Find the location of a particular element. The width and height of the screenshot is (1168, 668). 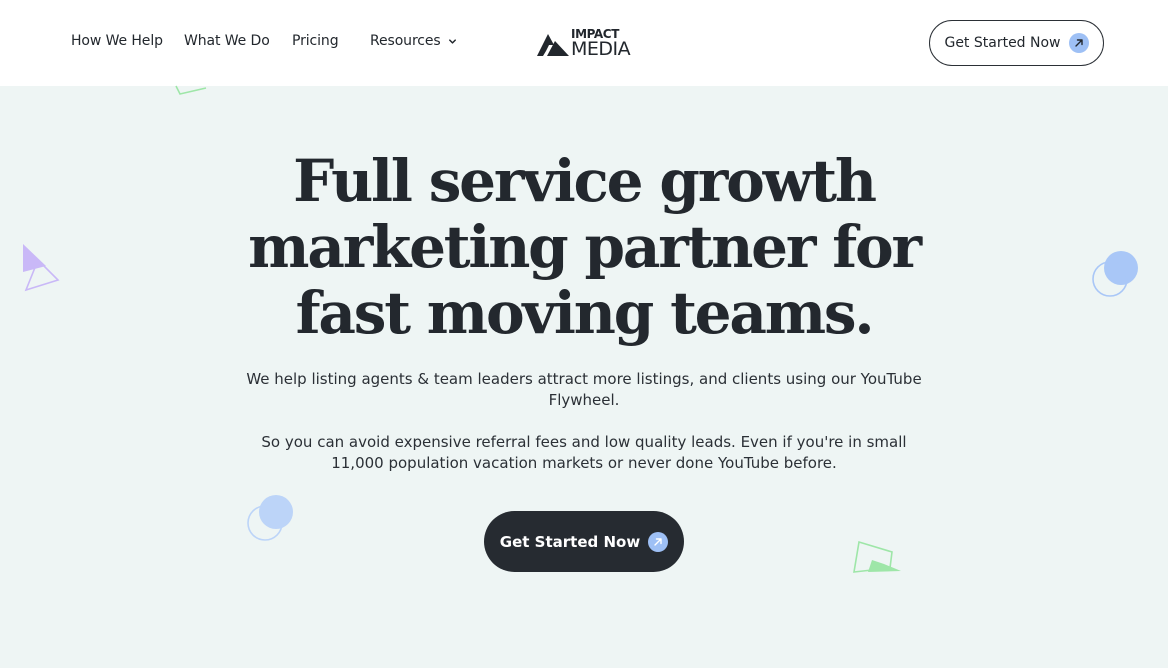

nav-what-we-do: What We Do is located at coordinates (227, 41).